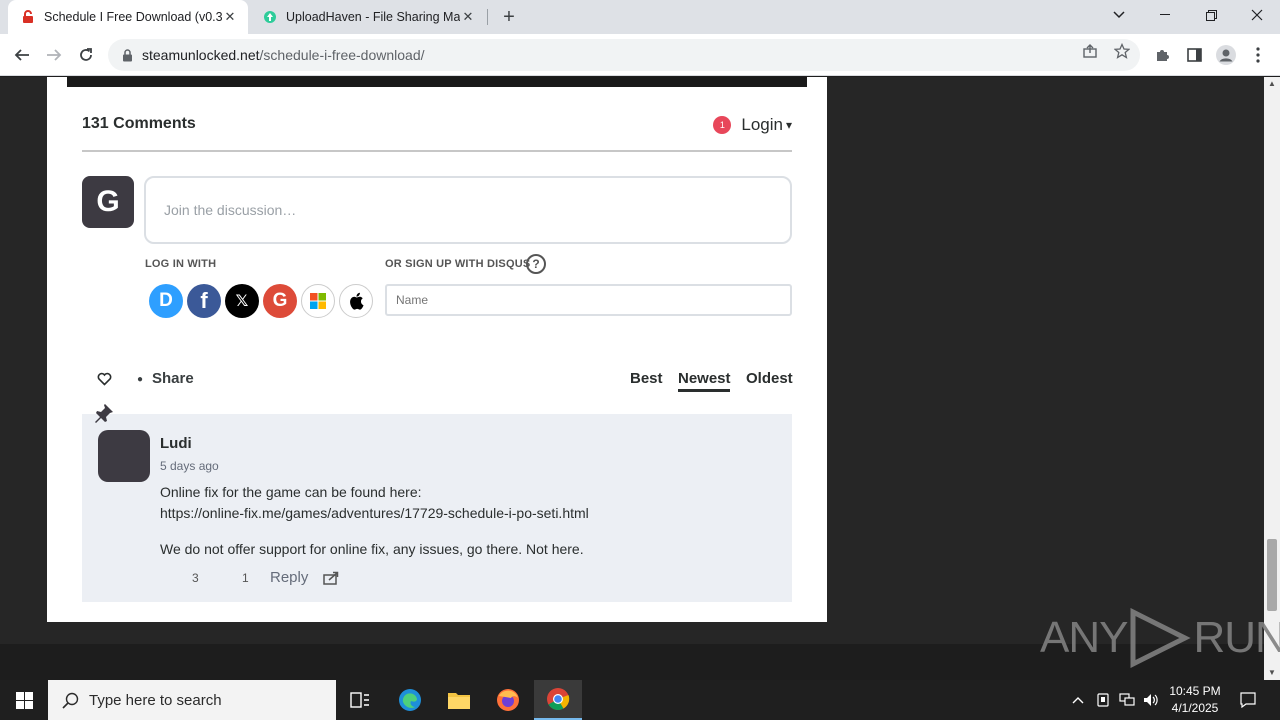  Describe the element at coordinates (54, 55) in the screenshot. I see `forward-arrow-icon` at that location.